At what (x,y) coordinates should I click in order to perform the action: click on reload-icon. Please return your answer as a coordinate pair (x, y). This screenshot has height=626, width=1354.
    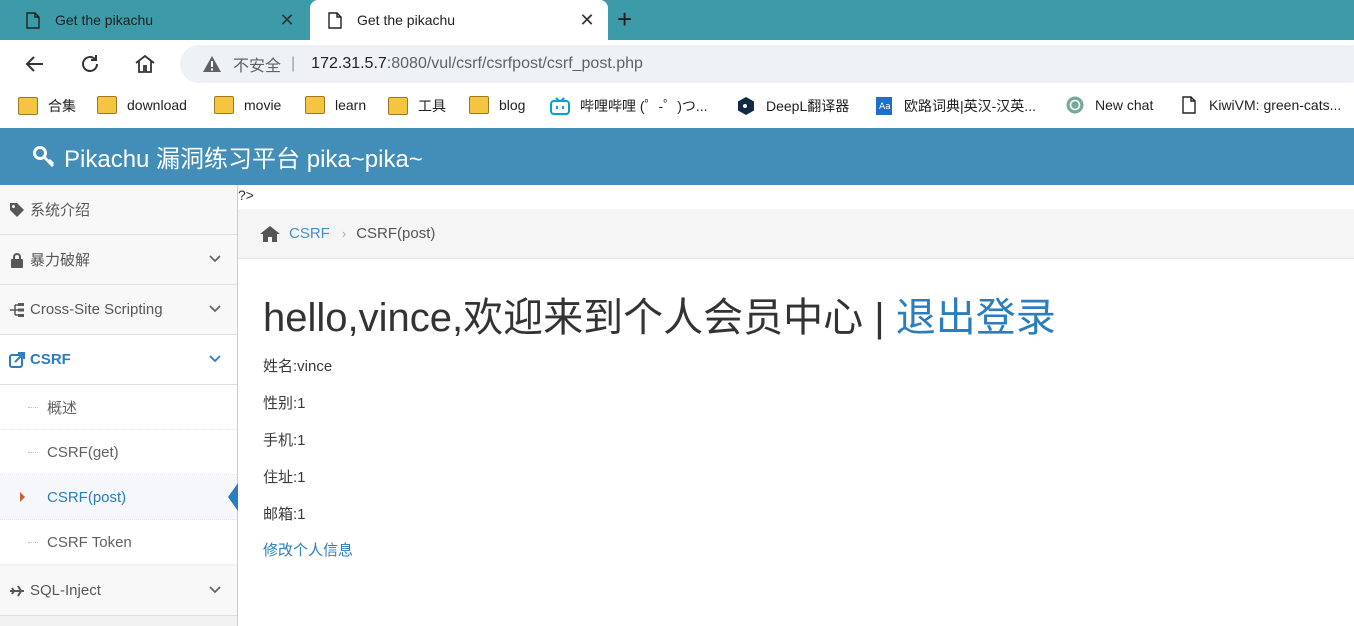
    Looking at the image, I should click on (90, 64).